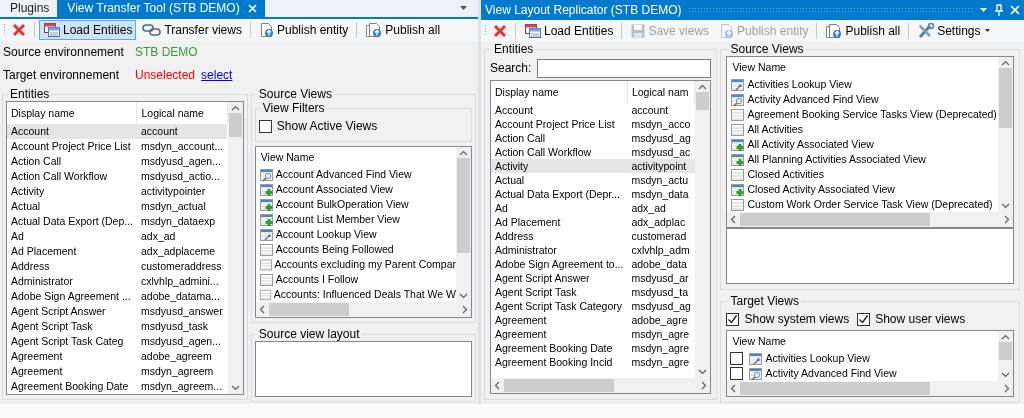  I want to click on table-row: Agreement adobe_agre, so click(593, 320).